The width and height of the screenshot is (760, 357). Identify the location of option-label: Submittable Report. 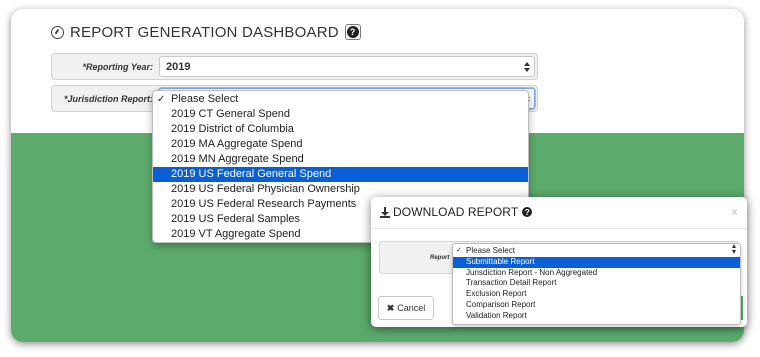
(500, 261).